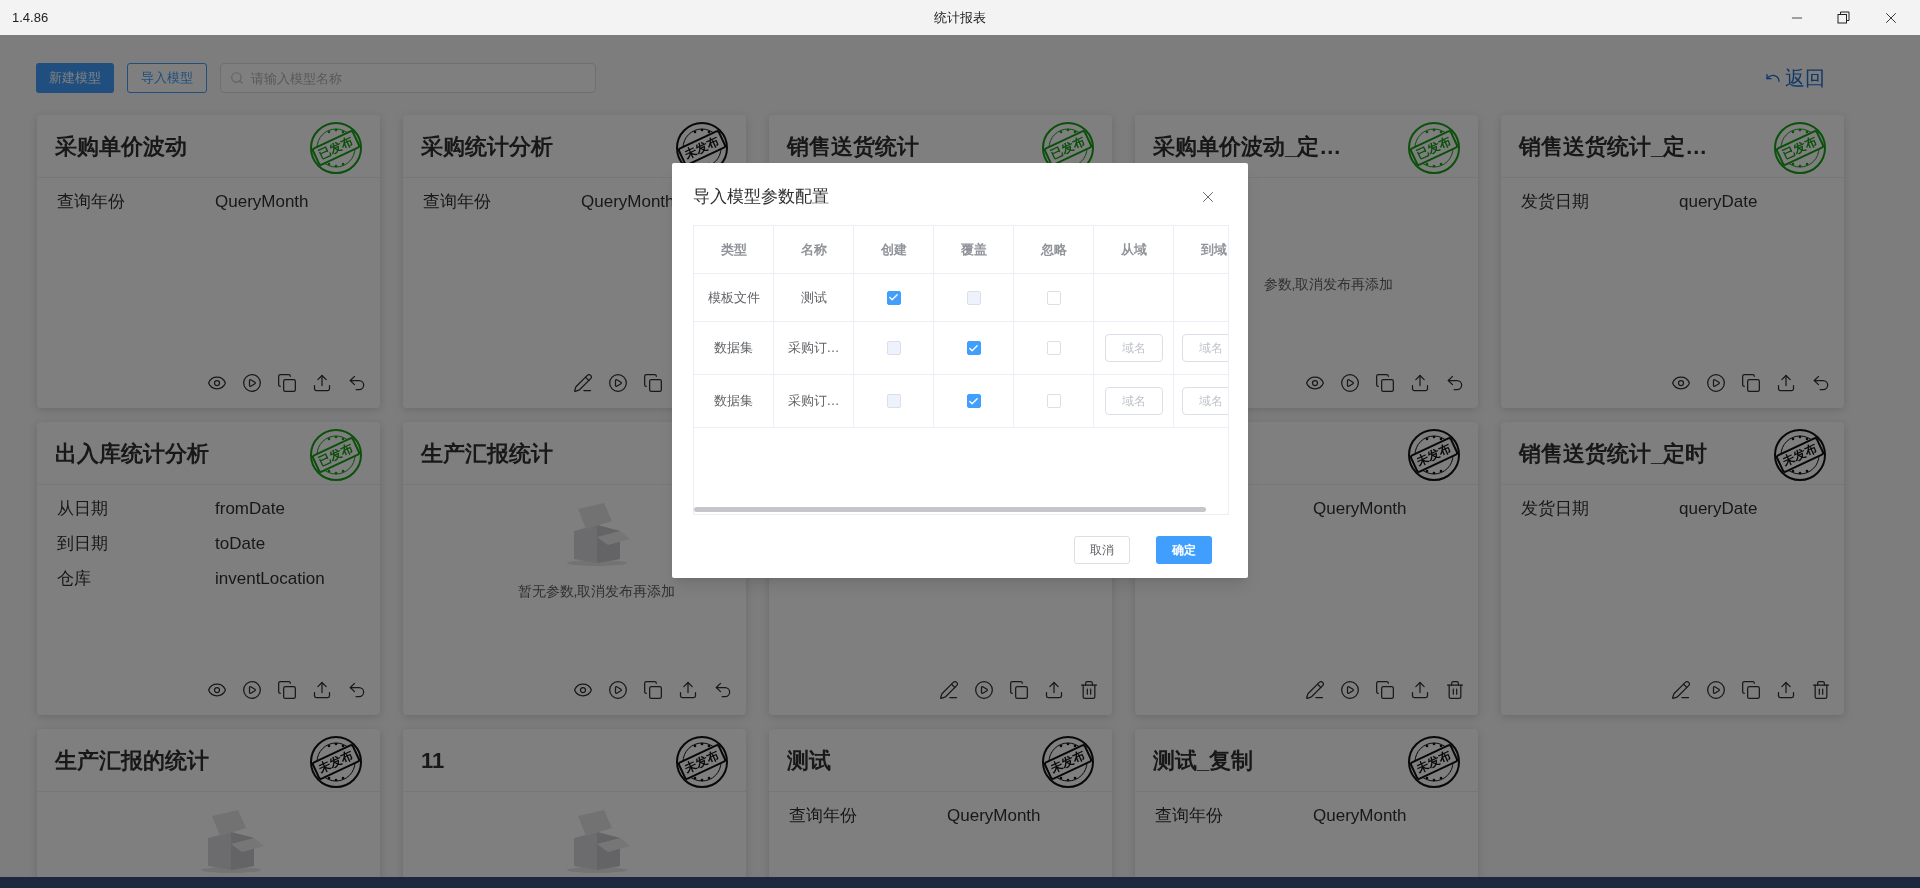 The width and height of the screenshot is (1920, 888). Describe the element at coordinates (433, 760) in the screenshot. I see `card-title: 11` at that location.